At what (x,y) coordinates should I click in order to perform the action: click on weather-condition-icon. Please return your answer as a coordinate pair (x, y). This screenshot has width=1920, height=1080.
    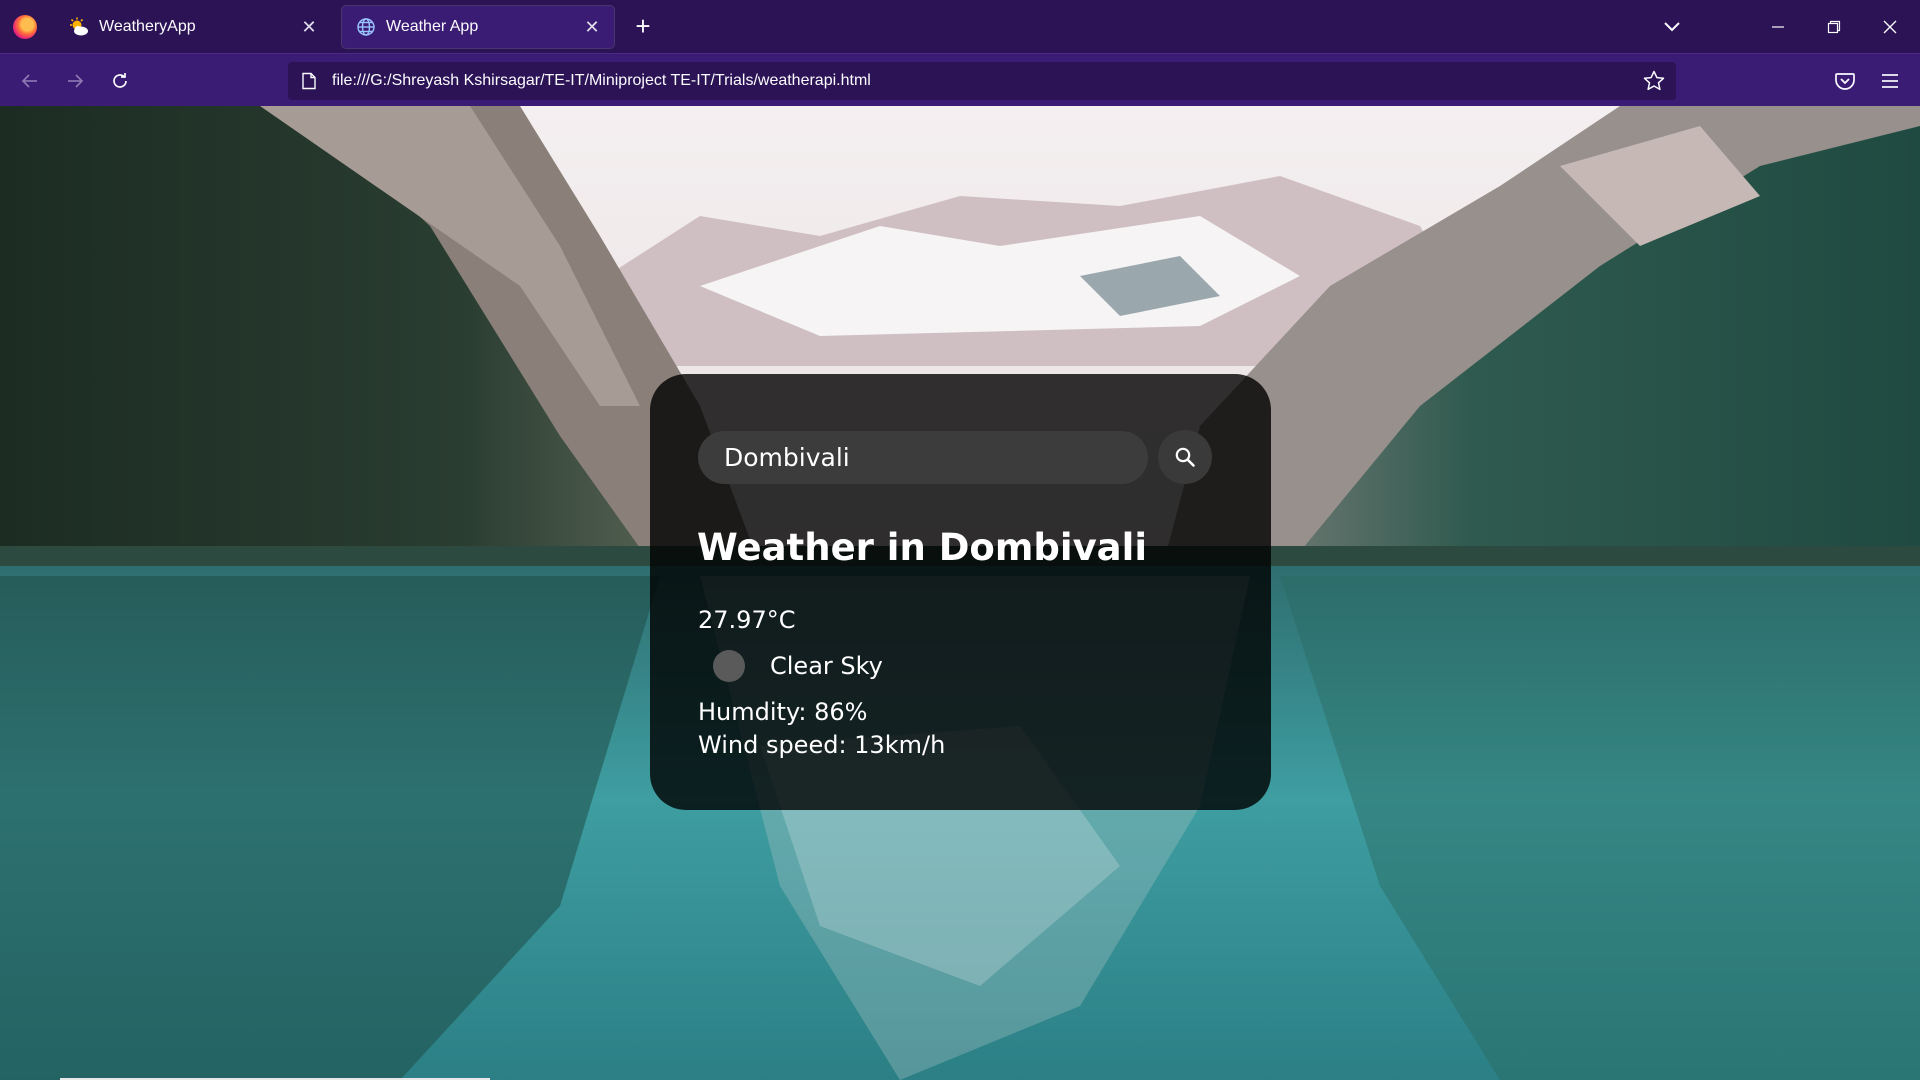
    Looking at the image, I should click on (729, 666).